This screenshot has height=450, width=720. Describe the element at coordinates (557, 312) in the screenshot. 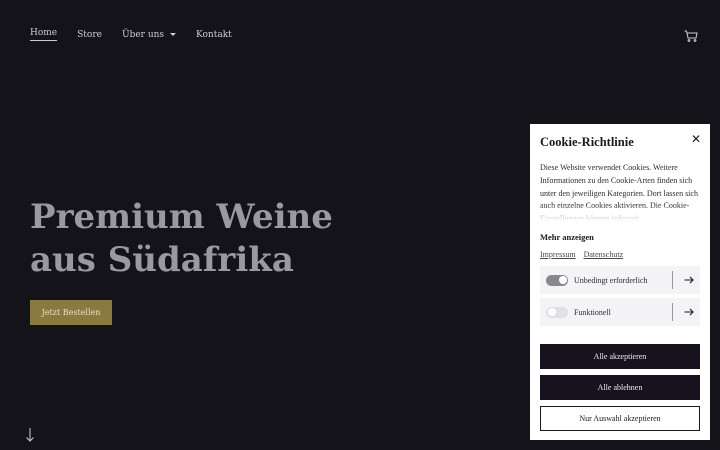

I see `functional-toggle` at that location.